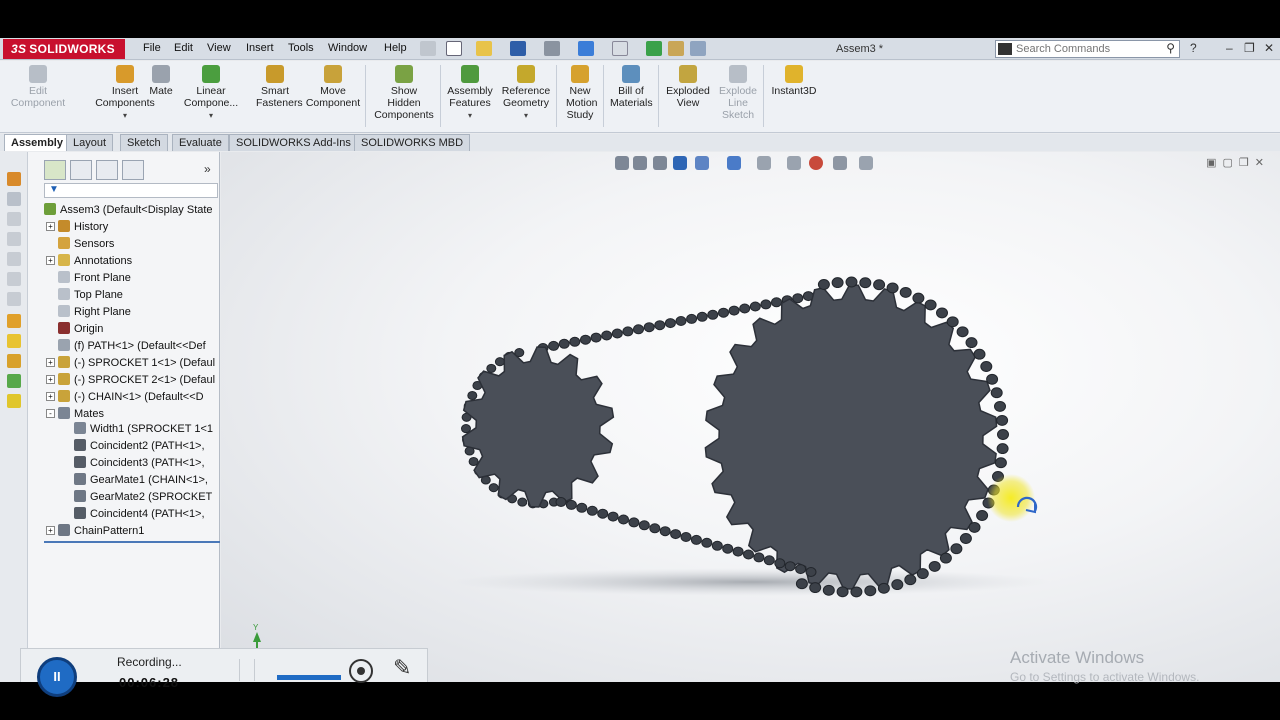 This screenshot has width=1280, height=720. What do you see at coordinates (64, 49) in the screenshot?
I see `solidworks-logo: 3S SOLIDWORKS` at bounding box center [64, 49].